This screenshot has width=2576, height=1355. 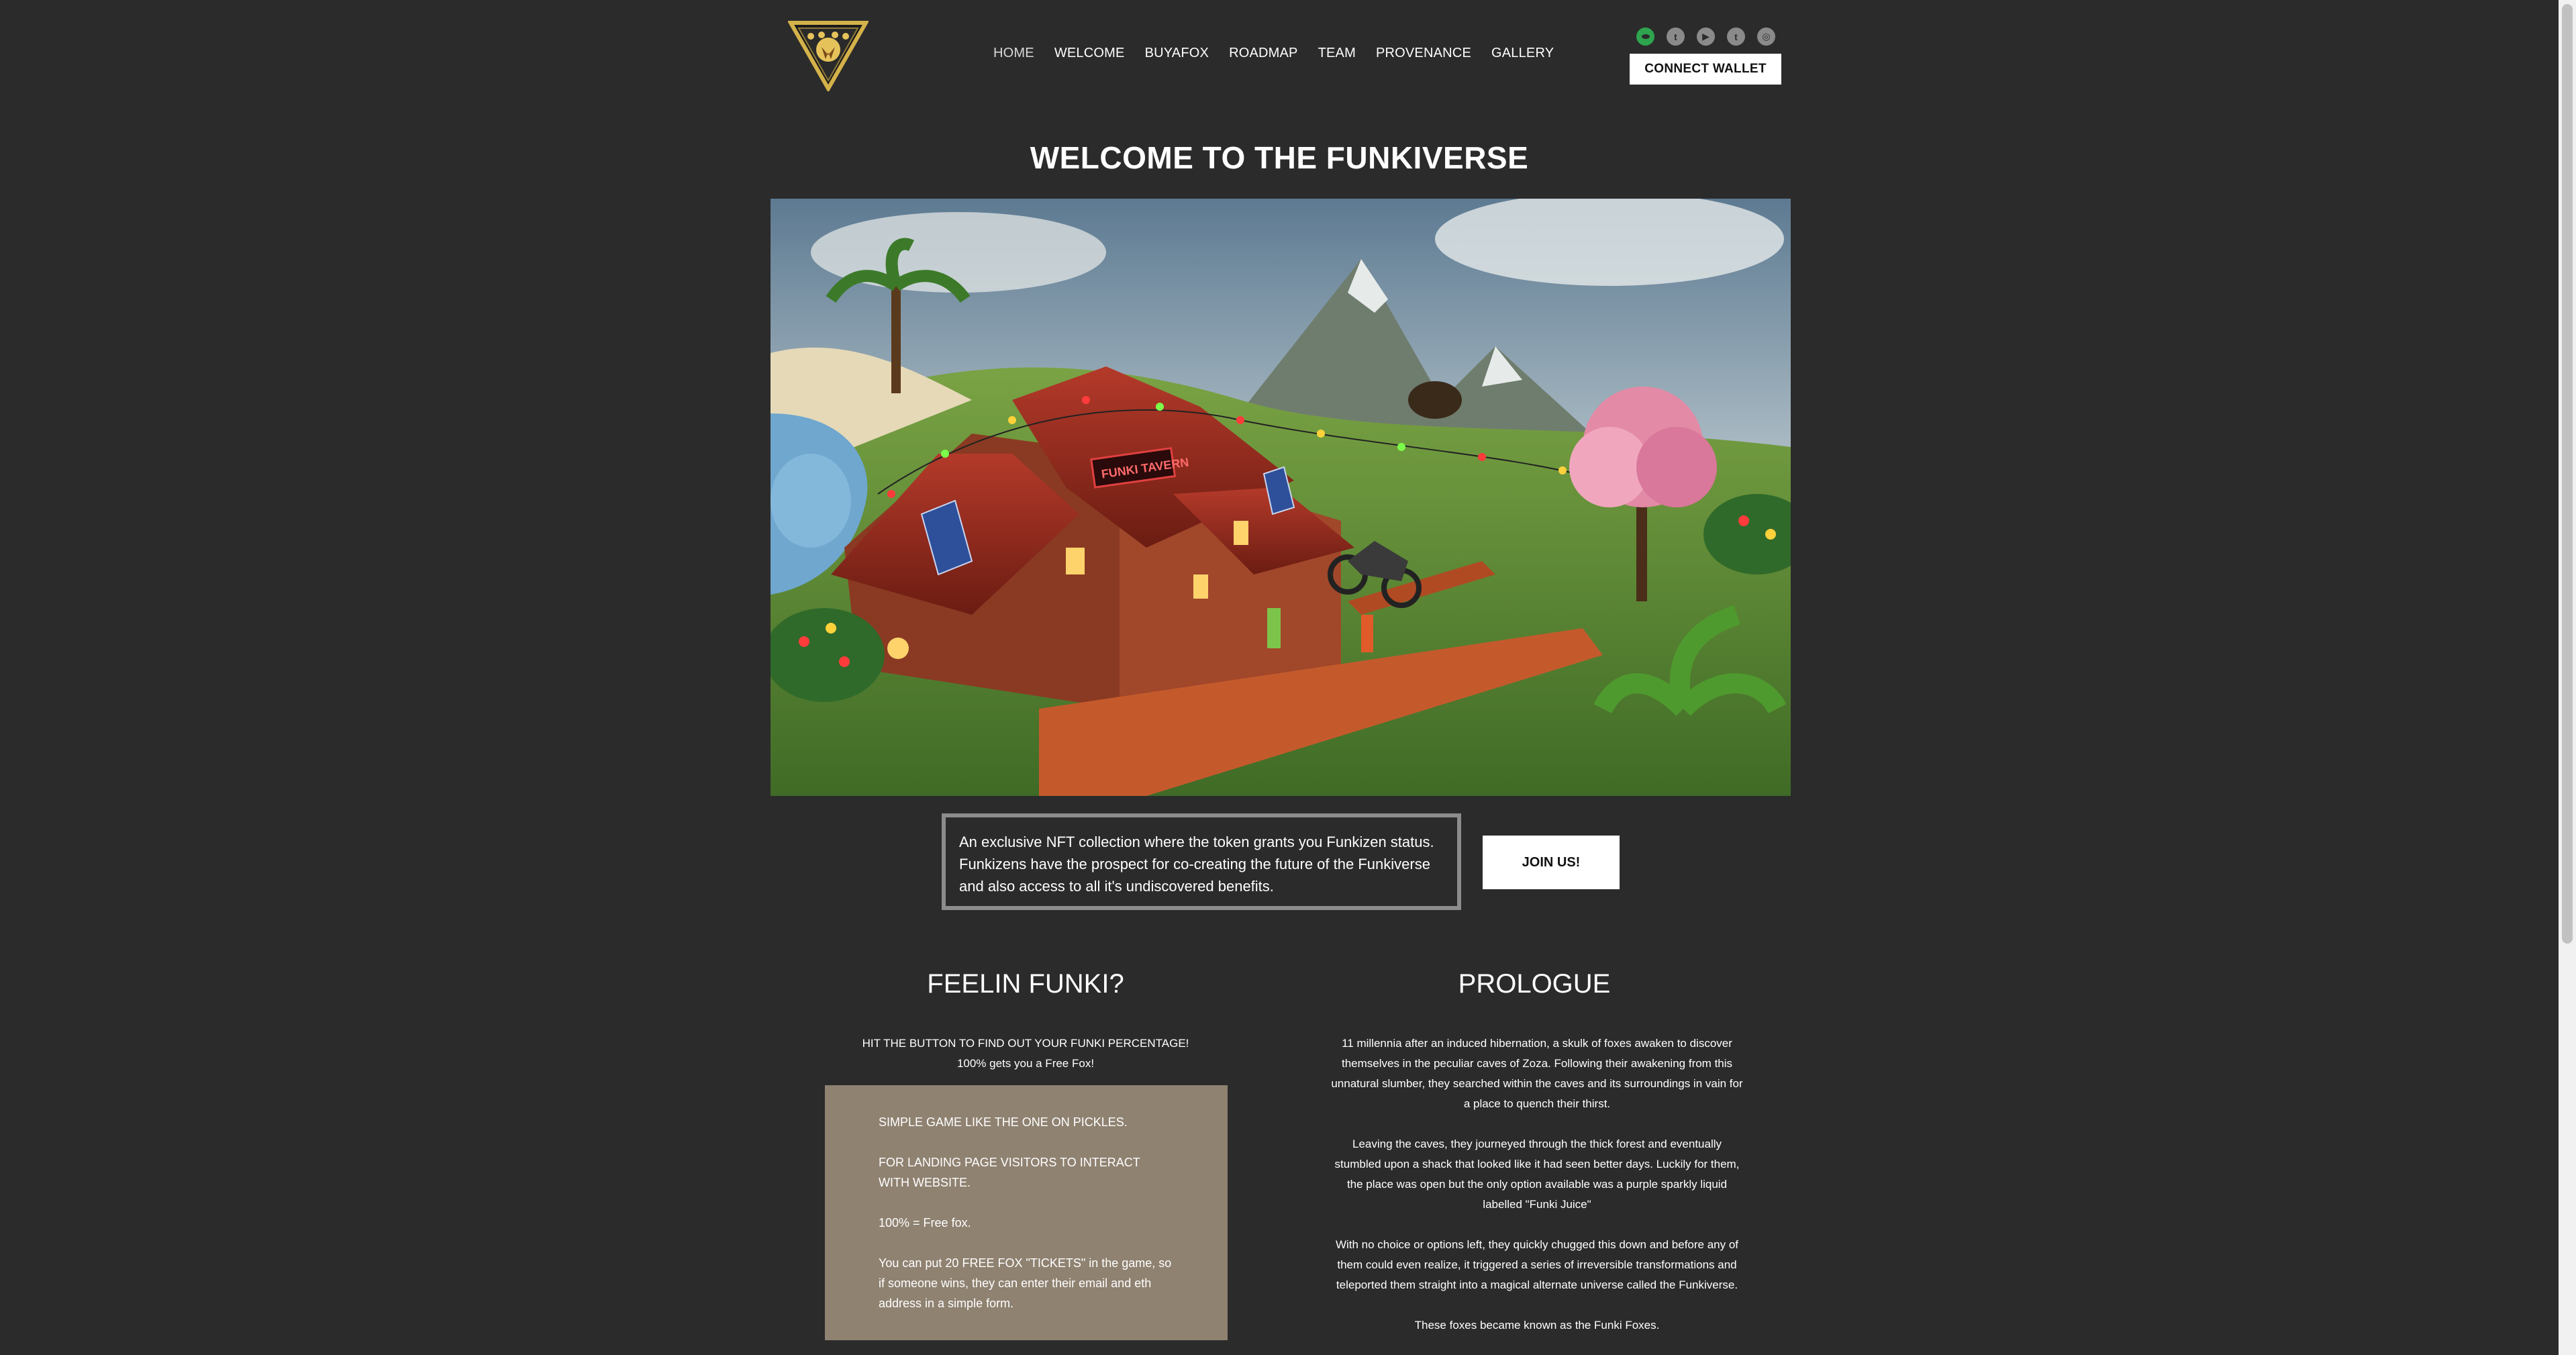 I want to click on nav-provenance: PROVENANCE, so click(x=1423, y=53).